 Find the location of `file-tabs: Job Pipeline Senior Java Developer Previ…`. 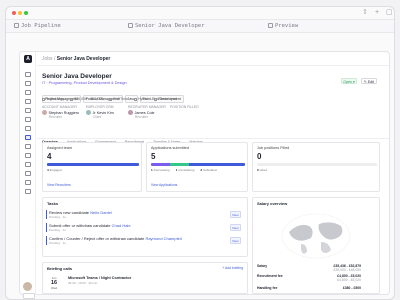

file-tabs: Job Pipeline Senior Java Developer Previ… is located at coordinates (200, 26).